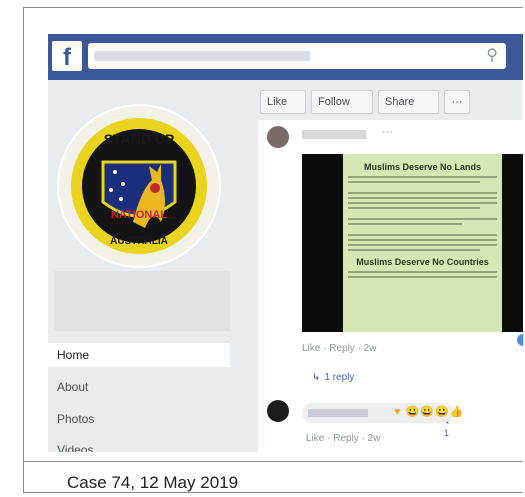 This screenshot has width=525, height=497. I want to click on comment-actions: Like · Reply · 2w, so click(343, 438).